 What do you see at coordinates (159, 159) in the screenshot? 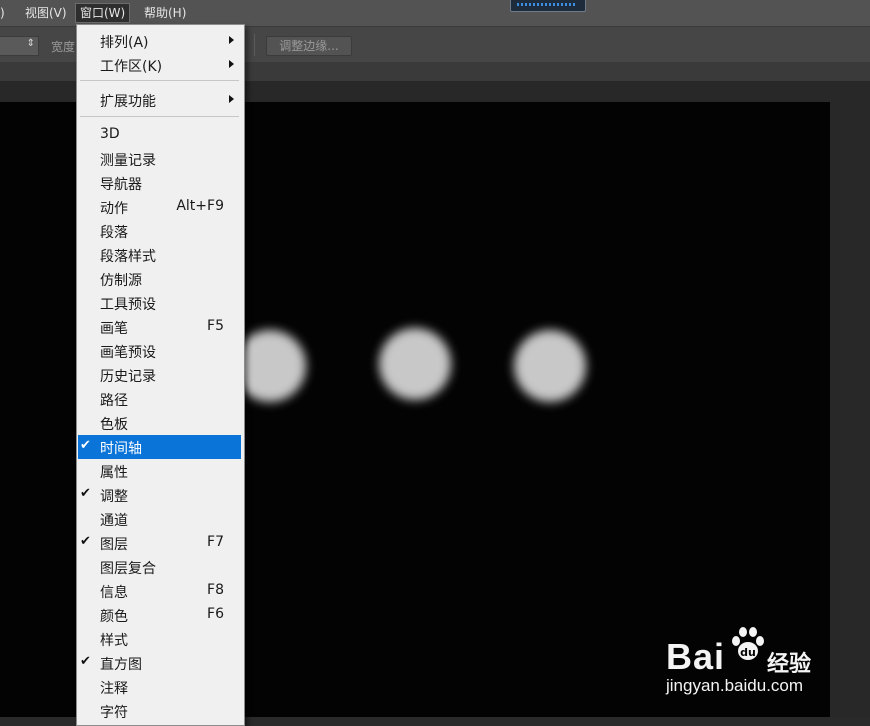
I see `menu-item: 测量记录` at bounding box center [159, 159].